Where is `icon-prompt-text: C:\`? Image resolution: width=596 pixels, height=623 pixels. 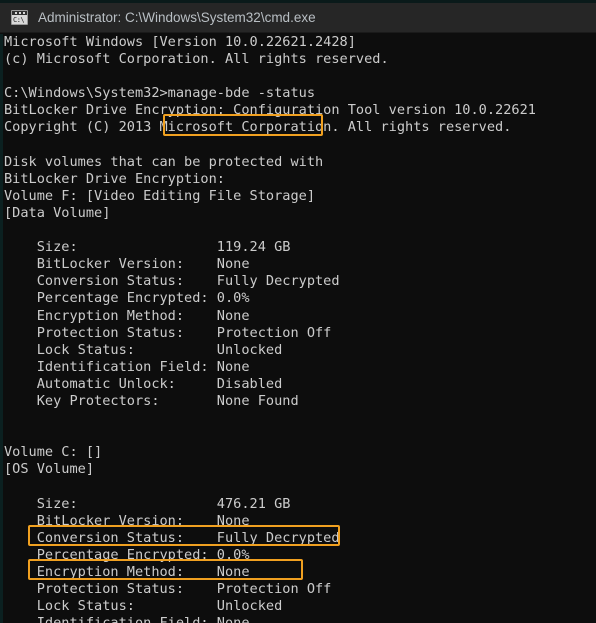
icon-prompt-text: C:\ is located at coordinates (19, 20).